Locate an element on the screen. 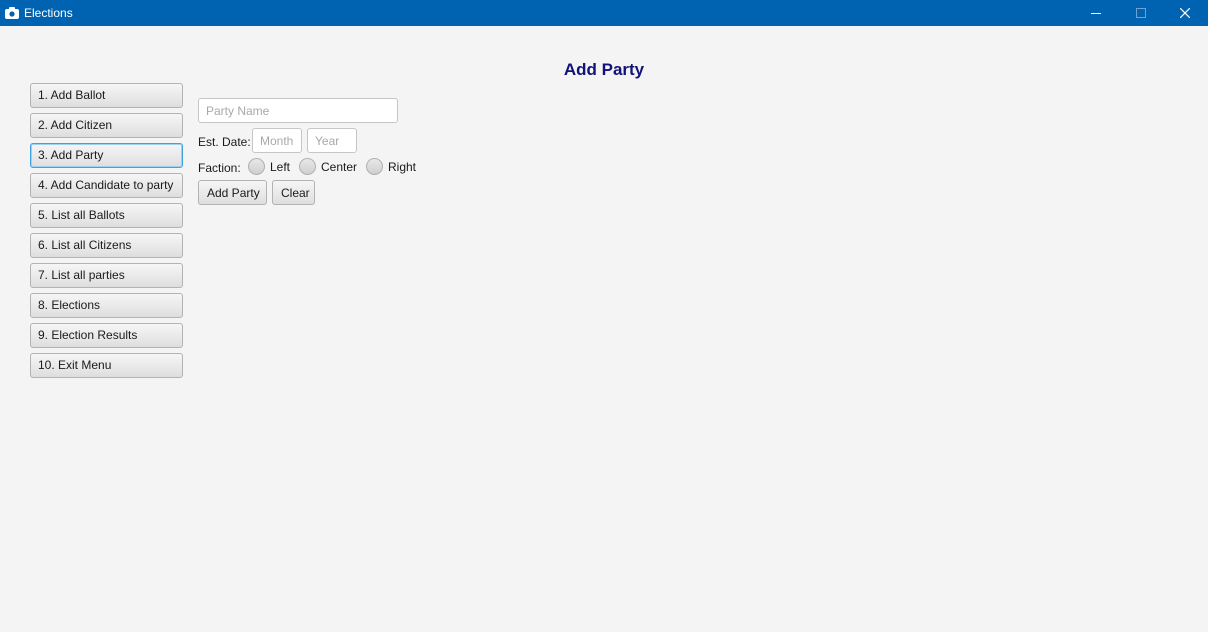 This screenshot has width=1208, height=632. menu-add-party-button: 3. Add Party is located at coordinates (106, 155).